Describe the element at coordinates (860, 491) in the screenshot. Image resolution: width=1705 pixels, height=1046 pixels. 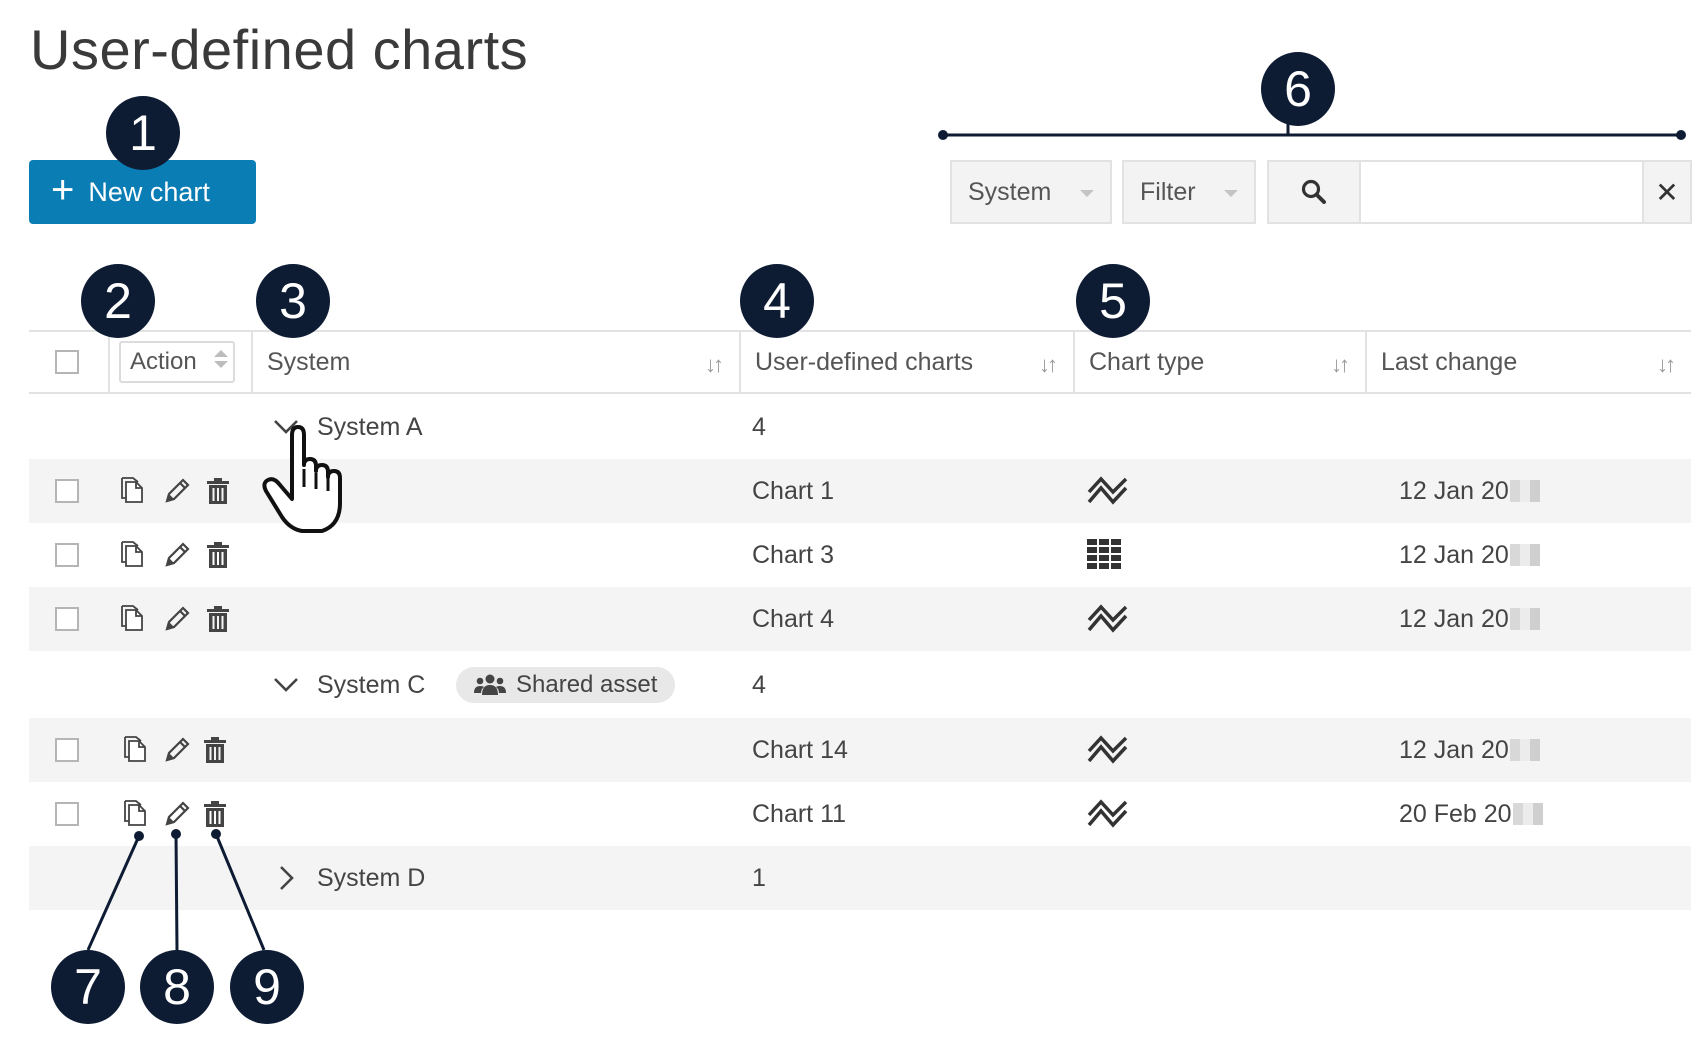
I see `table-row: Chart 1 12 Jan 20` at that location.